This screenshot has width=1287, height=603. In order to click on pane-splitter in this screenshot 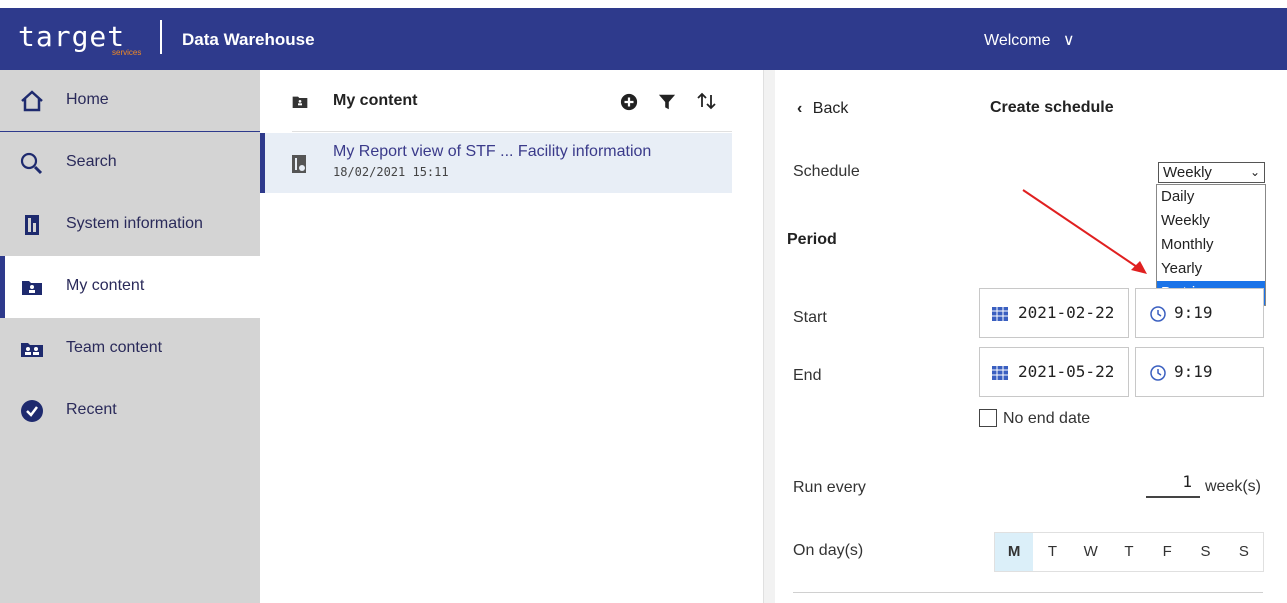, I will do `click(769, 336)`.